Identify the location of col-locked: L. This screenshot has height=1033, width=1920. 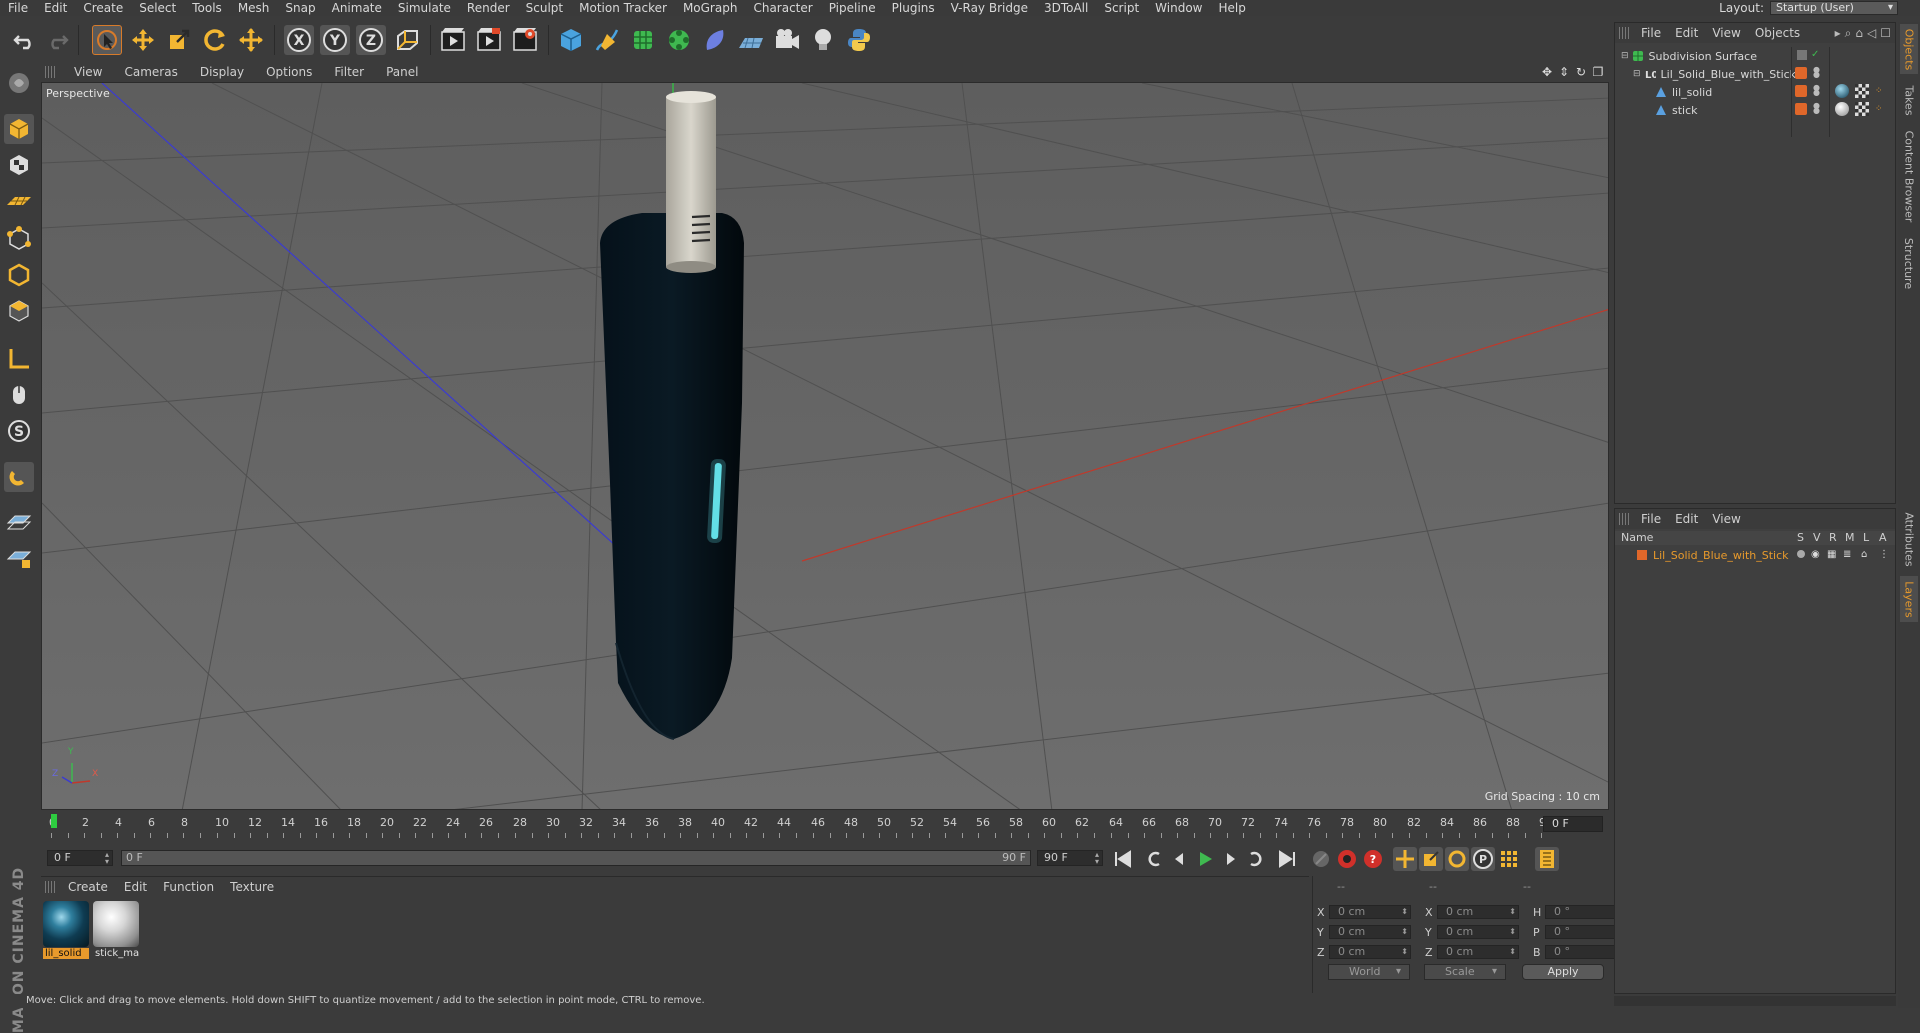
(1866, 538).